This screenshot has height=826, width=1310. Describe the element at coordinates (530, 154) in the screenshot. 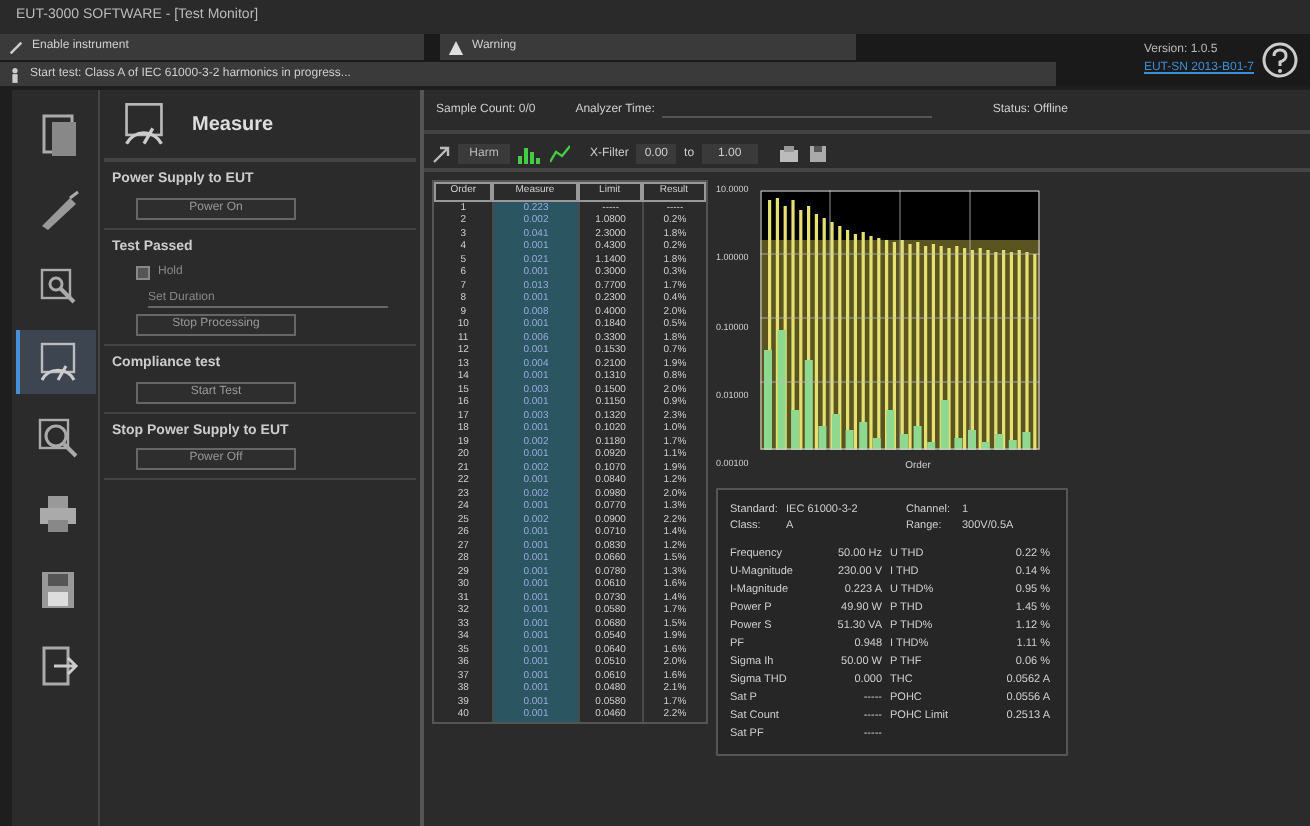

I see `bar-chart-icon` at that location.